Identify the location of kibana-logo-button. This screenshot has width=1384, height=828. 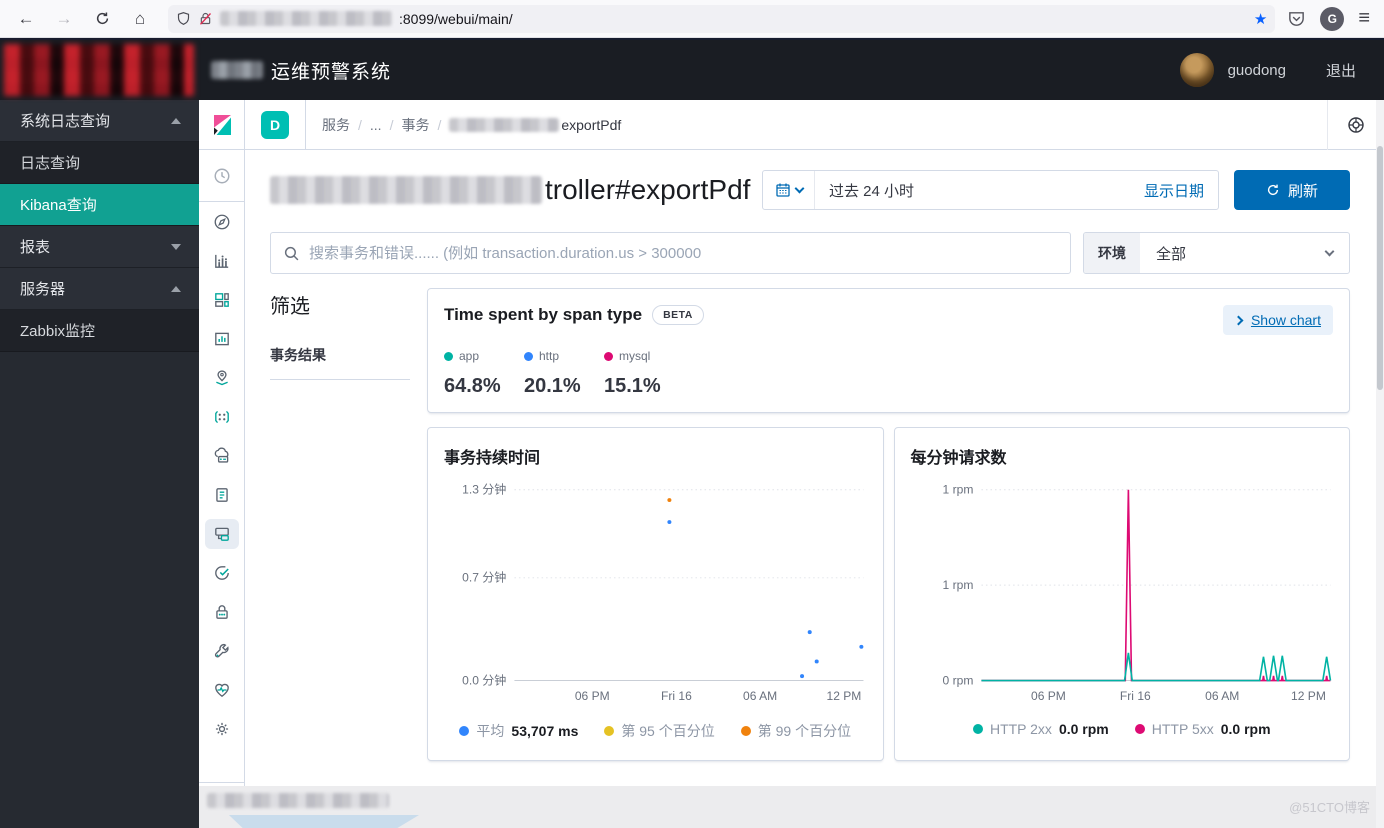
(221, 125).